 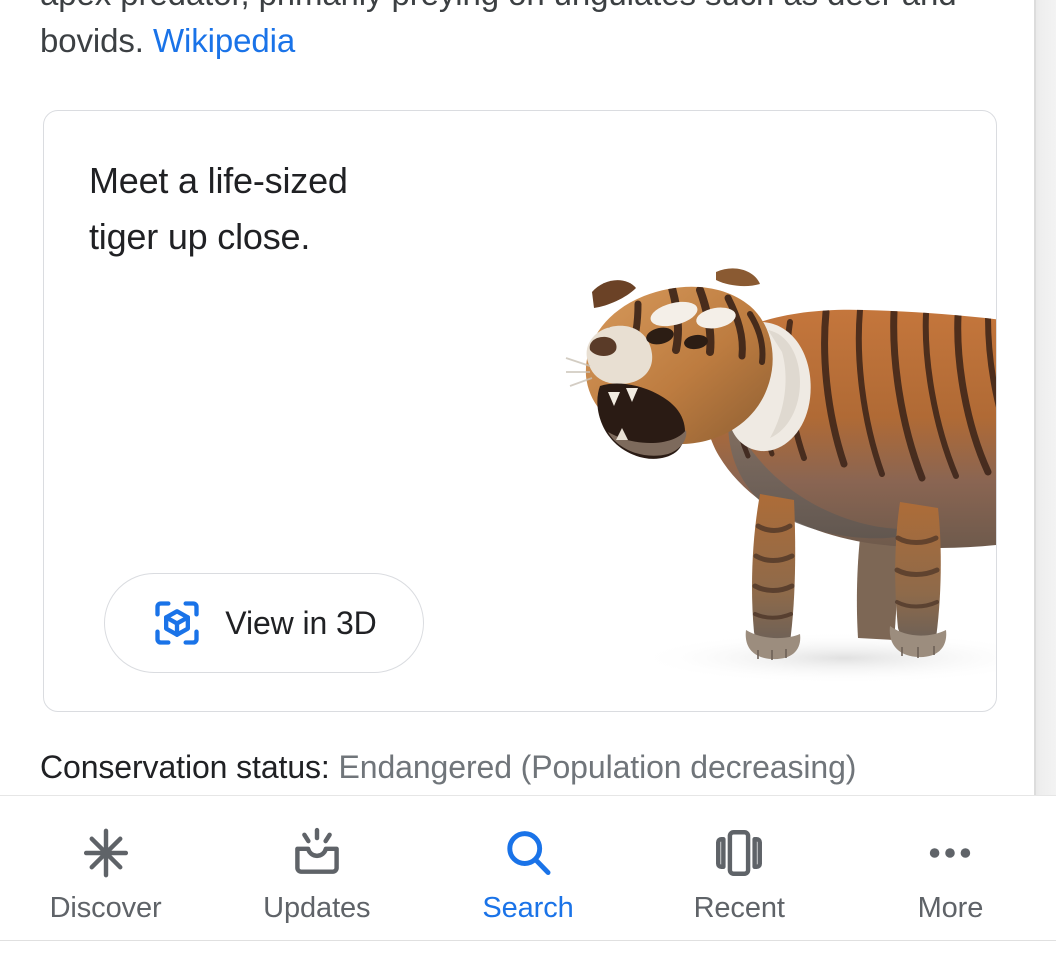 What do you see at coordinates (218, 208) in the screenshot?
I see `ar-card-title: Meet a life-sized tiger up close.` at bounding box center [218, 208].